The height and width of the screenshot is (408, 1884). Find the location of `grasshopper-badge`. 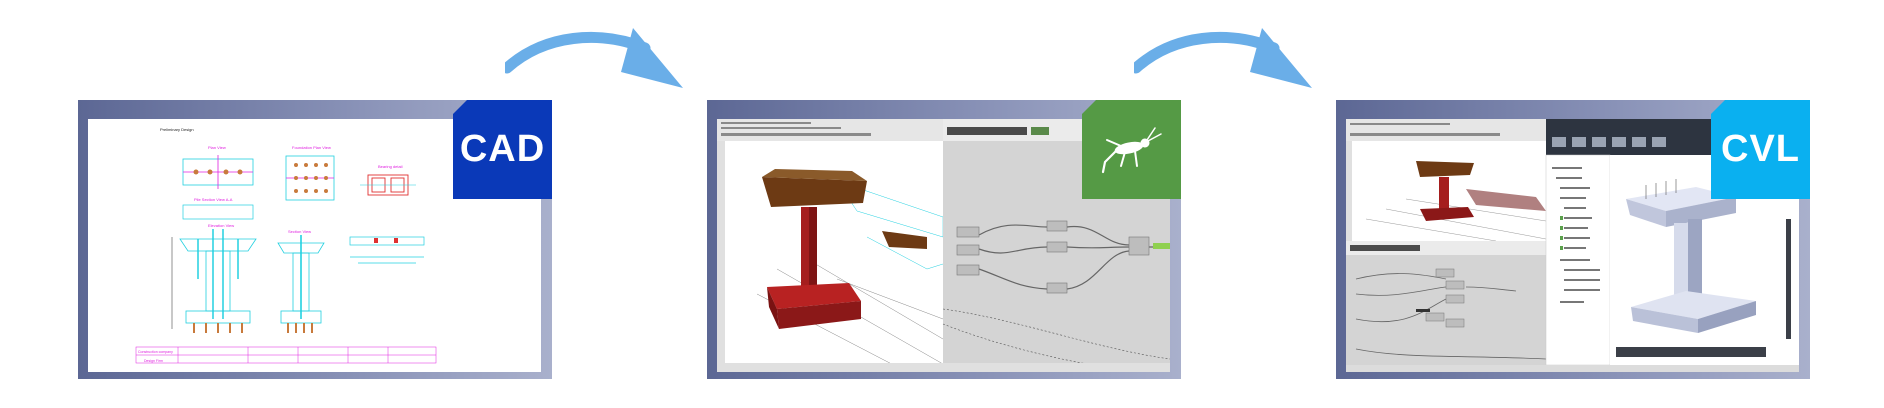

grasshopper-badge is located at coordinates (1131, 149).